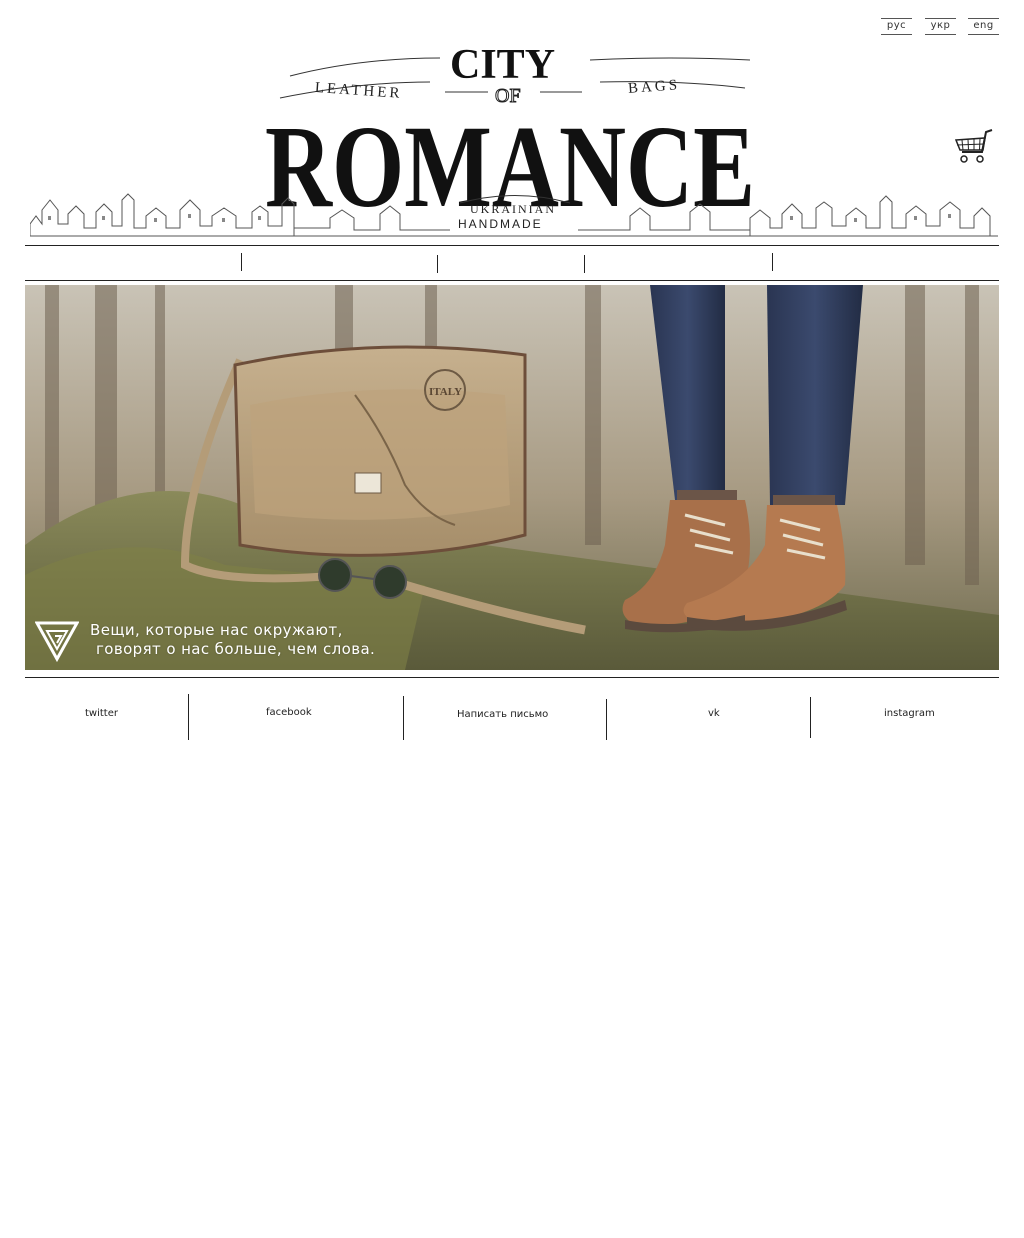  I want to click on vk-link: vk, so click(714, 713).